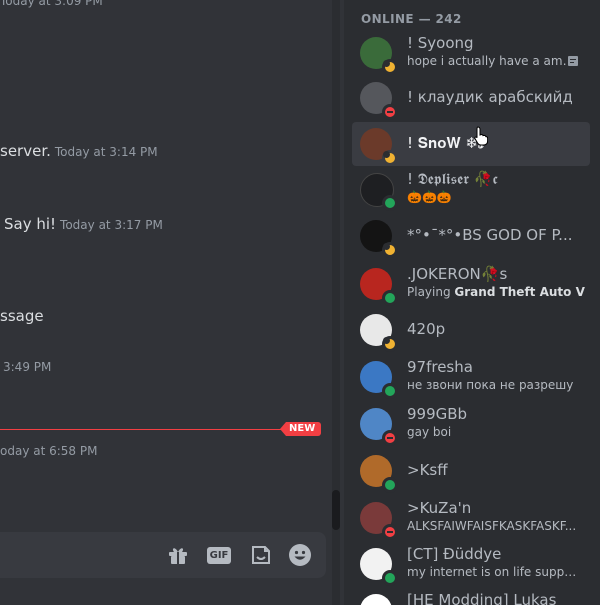 Image resolution: width=600 pixels, height=605 pixels. I want to click on message: ssage, so click(22, 315).